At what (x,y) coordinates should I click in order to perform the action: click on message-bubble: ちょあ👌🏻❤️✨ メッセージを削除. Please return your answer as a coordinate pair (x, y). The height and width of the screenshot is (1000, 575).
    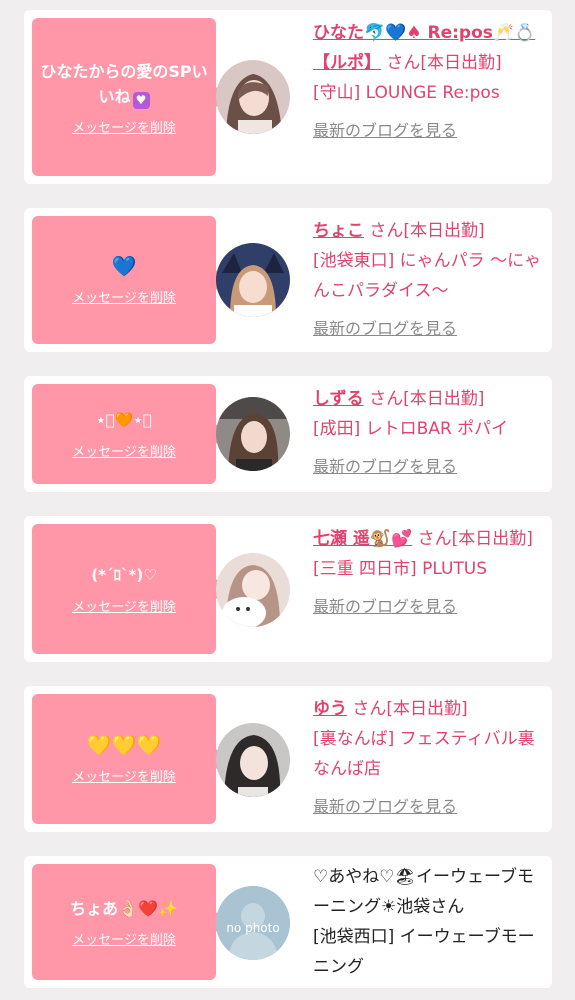
    Looking at the image, I should click on (129, 922).